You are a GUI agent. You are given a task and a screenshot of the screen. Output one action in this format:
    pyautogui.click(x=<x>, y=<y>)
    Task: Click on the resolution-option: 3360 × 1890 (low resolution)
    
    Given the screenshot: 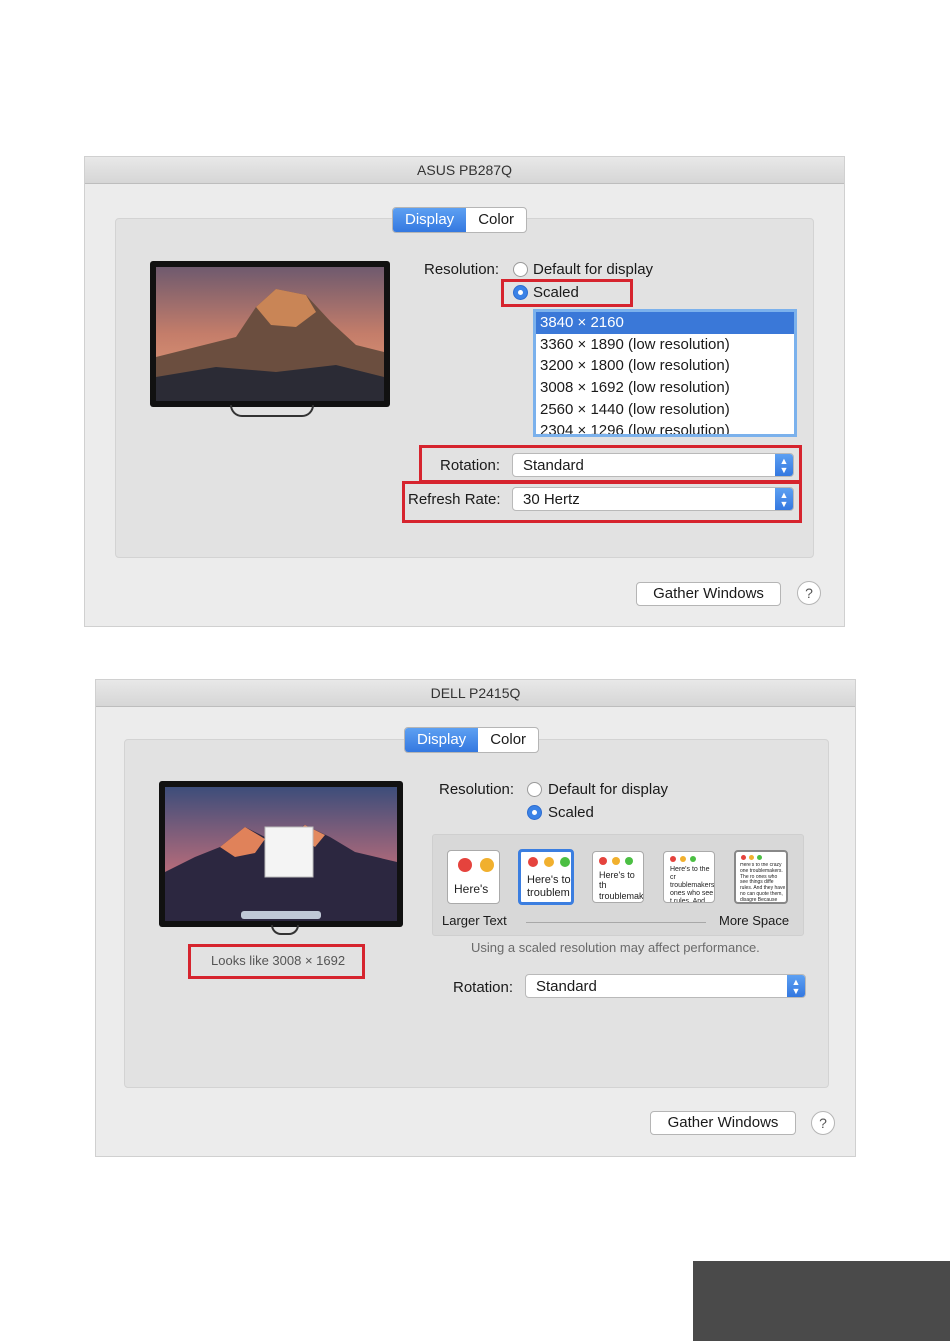 What is the action you would take?
    pyautogui.click(x=665, y=345)
    